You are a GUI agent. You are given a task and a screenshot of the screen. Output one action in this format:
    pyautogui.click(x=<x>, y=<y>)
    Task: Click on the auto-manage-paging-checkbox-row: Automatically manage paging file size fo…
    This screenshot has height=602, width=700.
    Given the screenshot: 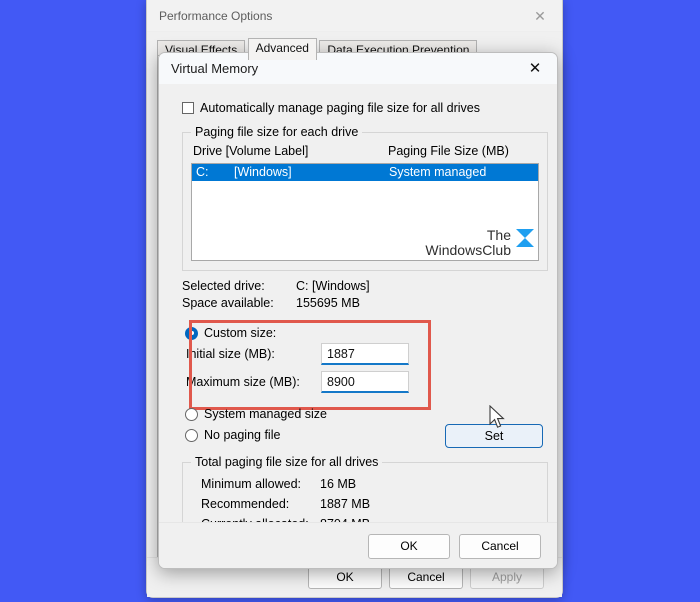 What is the action you would take?
    pyautogui.click(x=331, y=108)
    